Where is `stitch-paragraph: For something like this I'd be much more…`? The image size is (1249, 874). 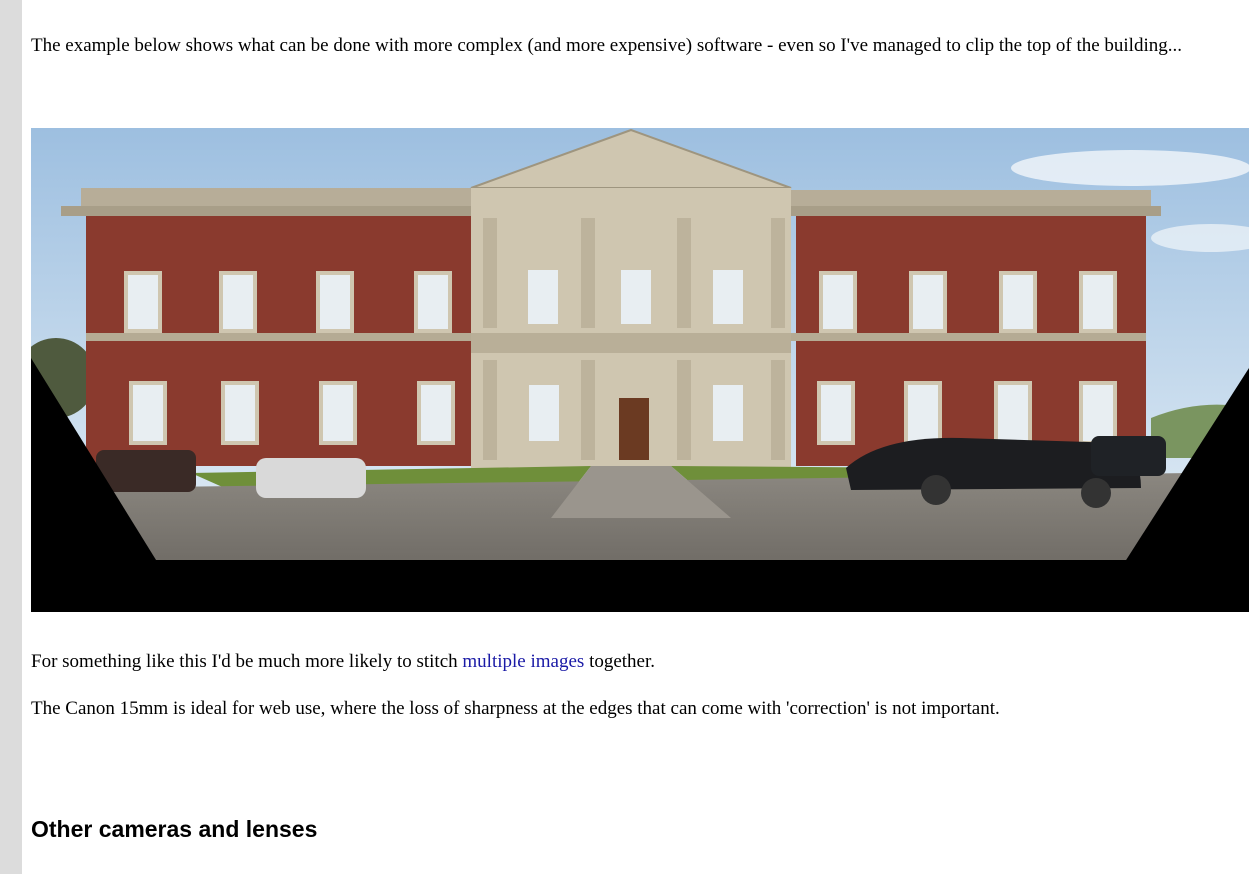 stitch-paragraph: For something like this I'd be much more… is located at coordinates (640, 661).